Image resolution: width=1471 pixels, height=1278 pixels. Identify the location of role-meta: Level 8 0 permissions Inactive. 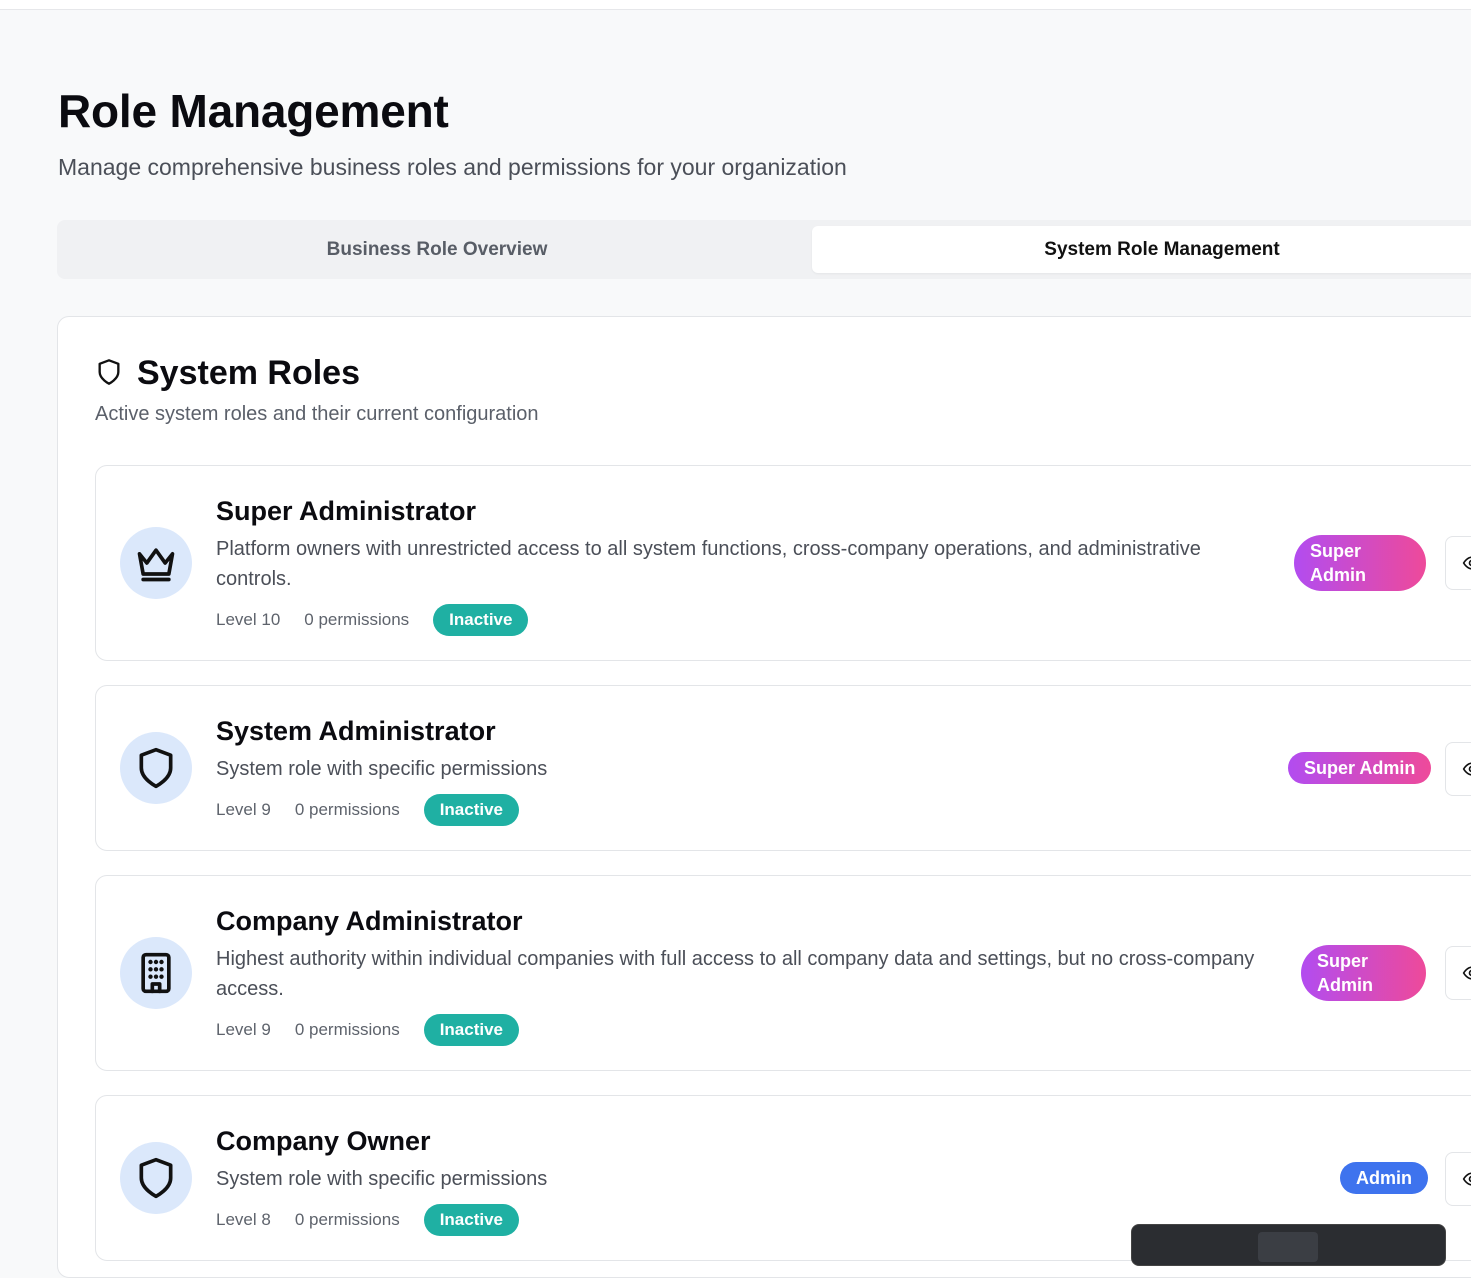
(367, 1220).